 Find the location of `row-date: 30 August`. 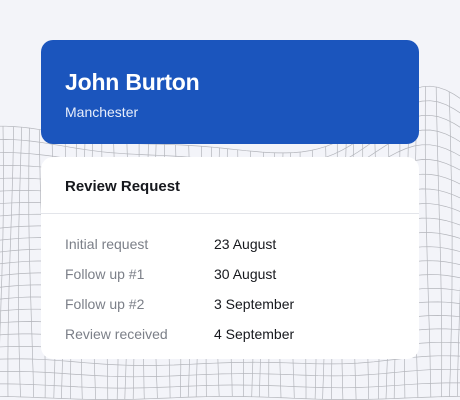

row-date: 30 August is located at coordinates (245, 274).